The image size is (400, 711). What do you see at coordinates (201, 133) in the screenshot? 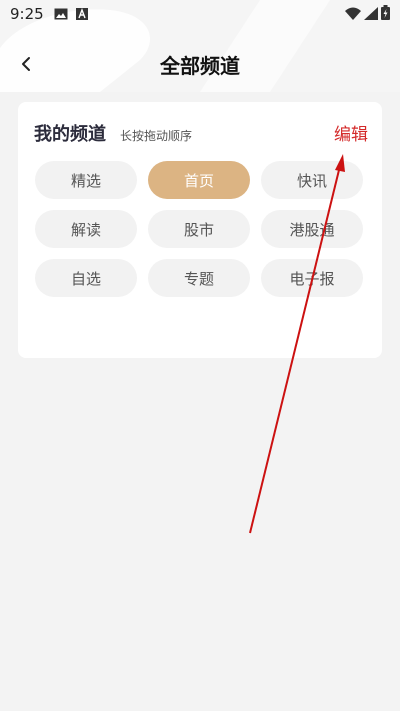
I see `my-channels-header: 我的频道 长按拖动顺序 编辑` at bounding box center [201, 133].